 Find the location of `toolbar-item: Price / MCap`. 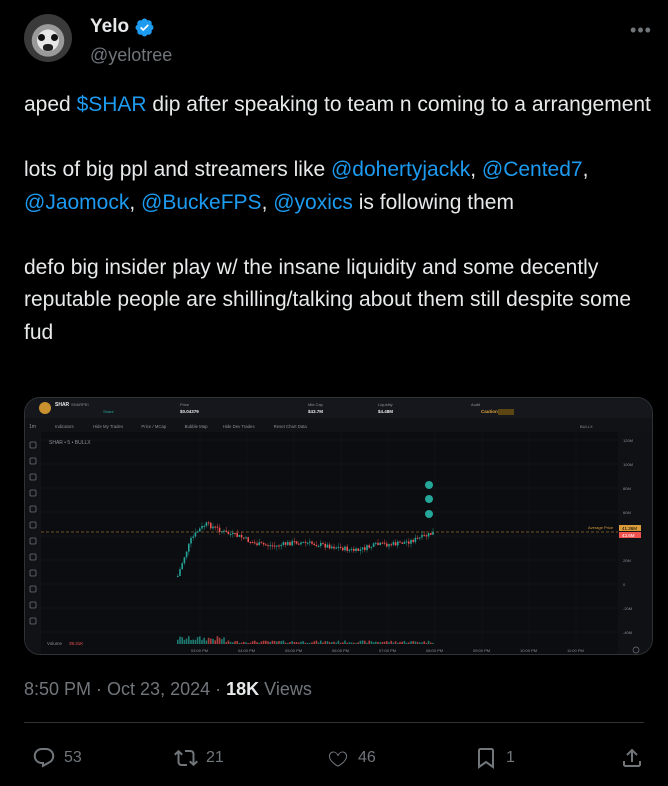

toolbar-item: Price / MCap is located at coordinates (153, 426).